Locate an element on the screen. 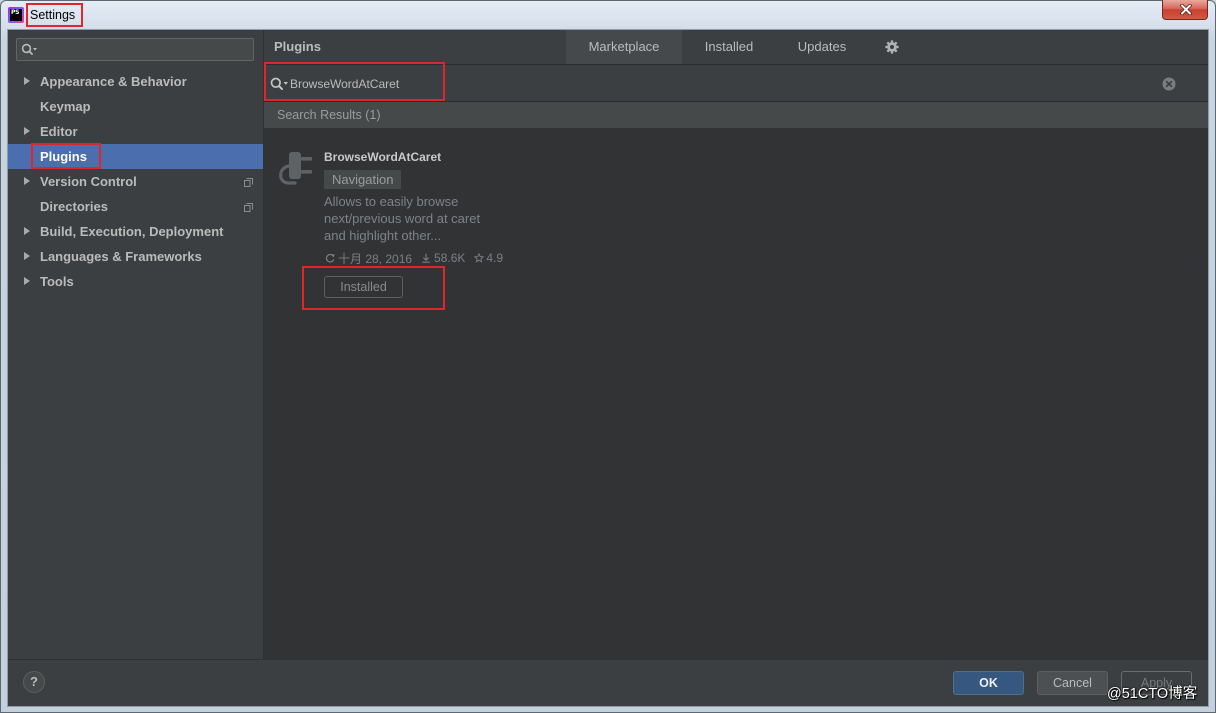  plugin-tag-badge: Navigation is located at coordinates (363, 179).